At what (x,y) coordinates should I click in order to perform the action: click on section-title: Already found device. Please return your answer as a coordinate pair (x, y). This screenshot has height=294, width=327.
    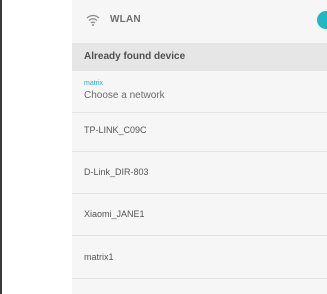
    Looking at the image, I should click on (135, 56).